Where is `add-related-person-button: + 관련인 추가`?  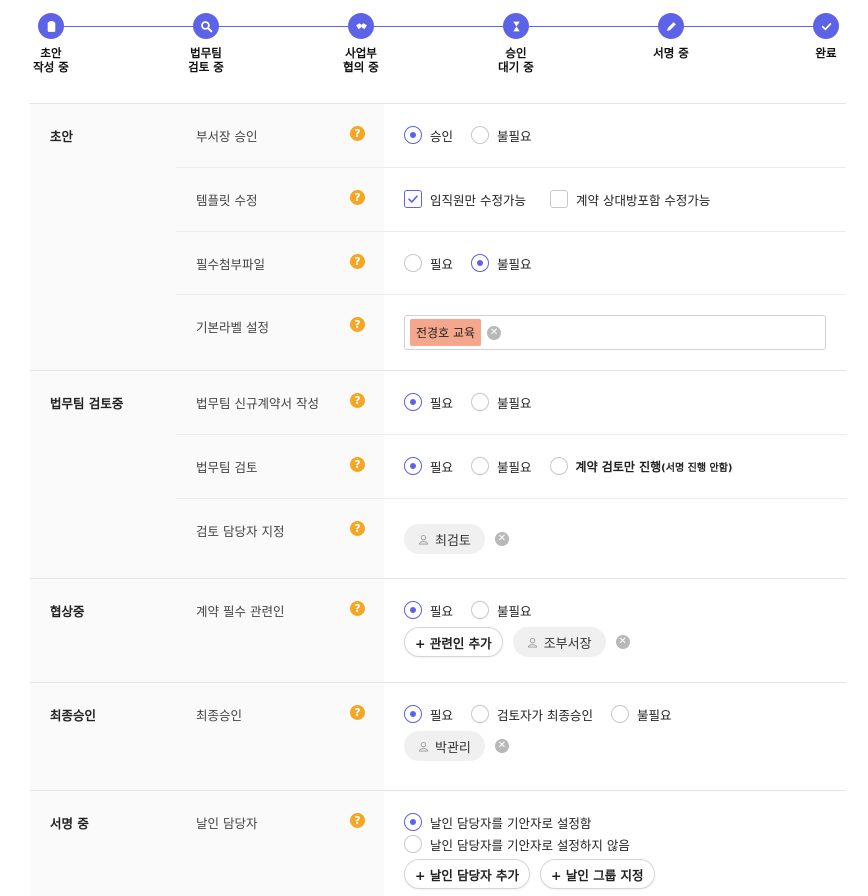 add-related-person-button: + 관련인 추가 is located at coordinates (453, 642).